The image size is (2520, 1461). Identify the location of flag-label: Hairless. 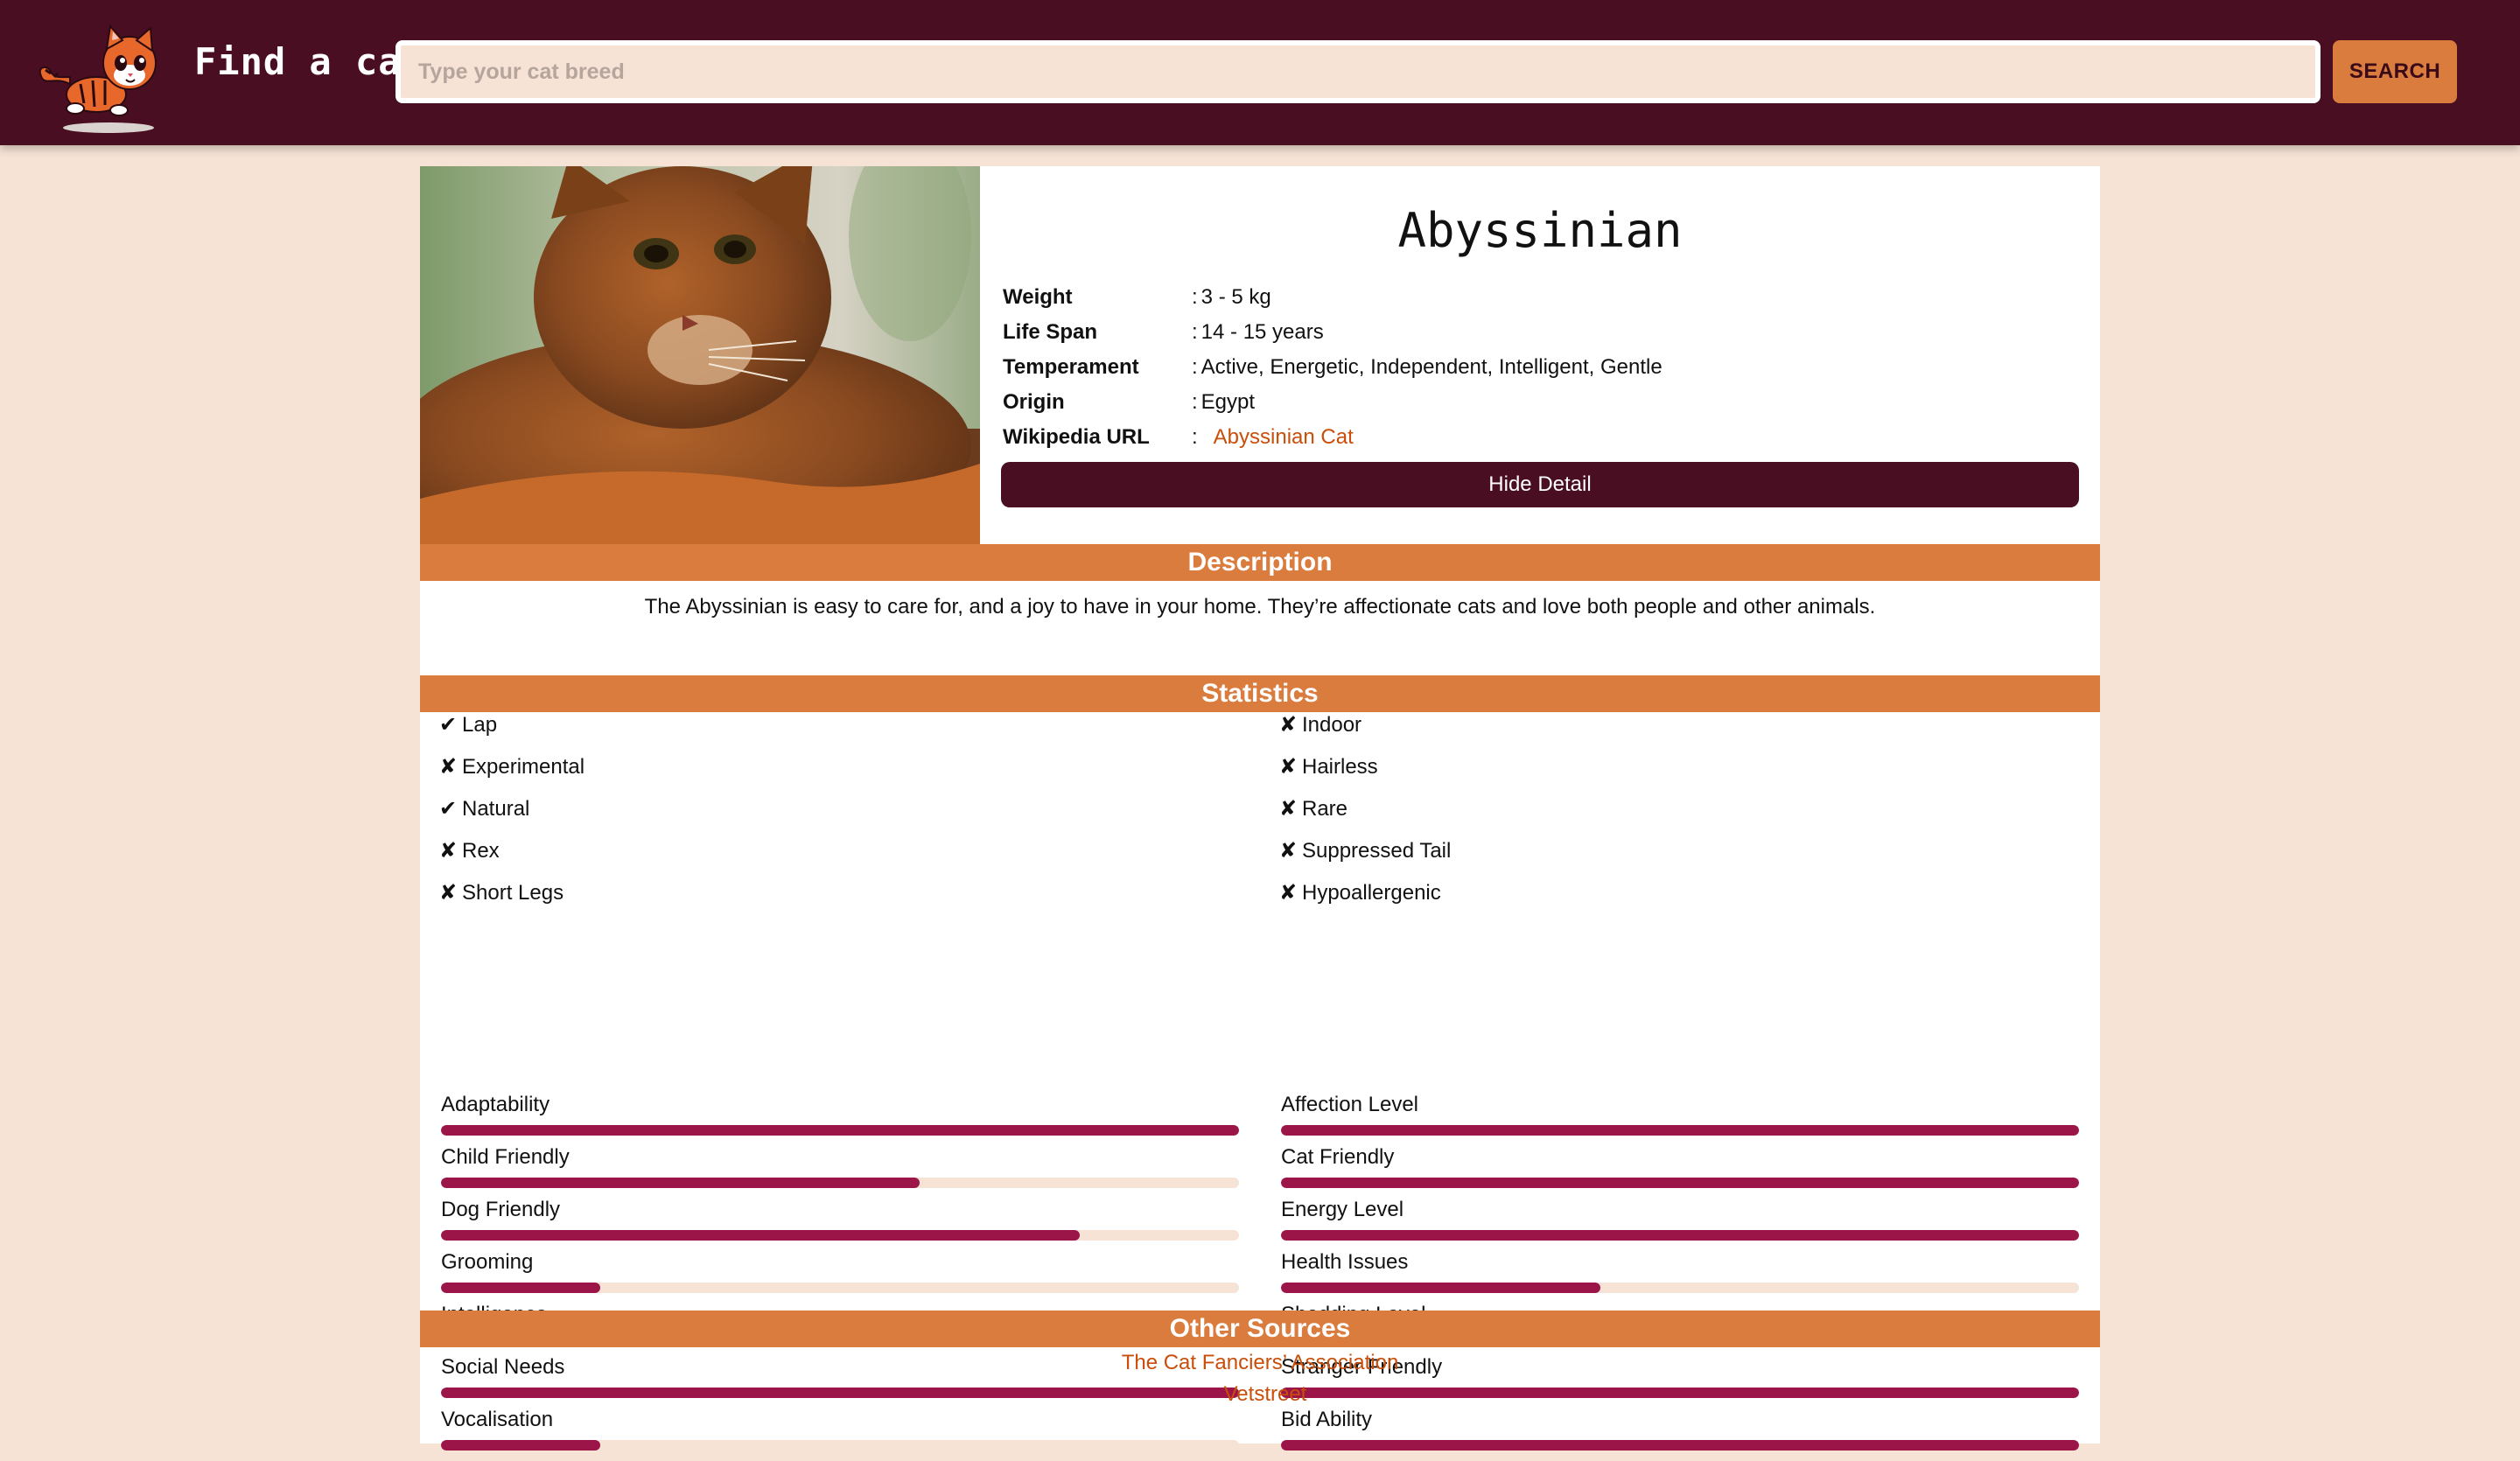
(1340, 767).